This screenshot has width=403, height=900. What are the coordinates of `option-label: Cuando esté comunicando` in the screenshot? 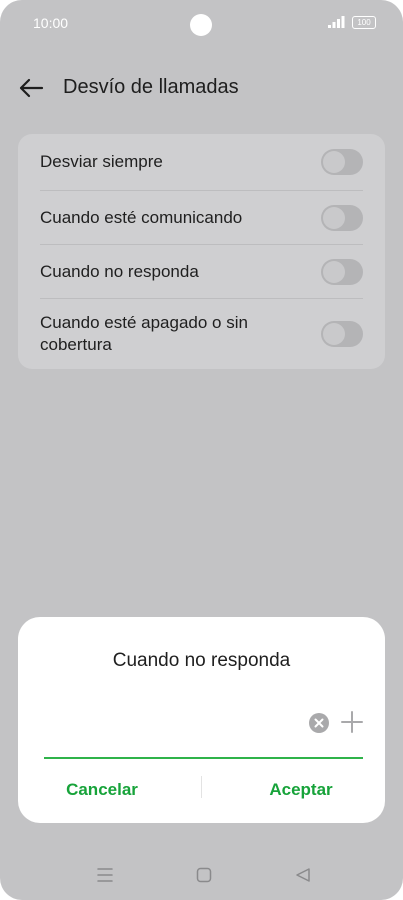 It's located at (141, 217).